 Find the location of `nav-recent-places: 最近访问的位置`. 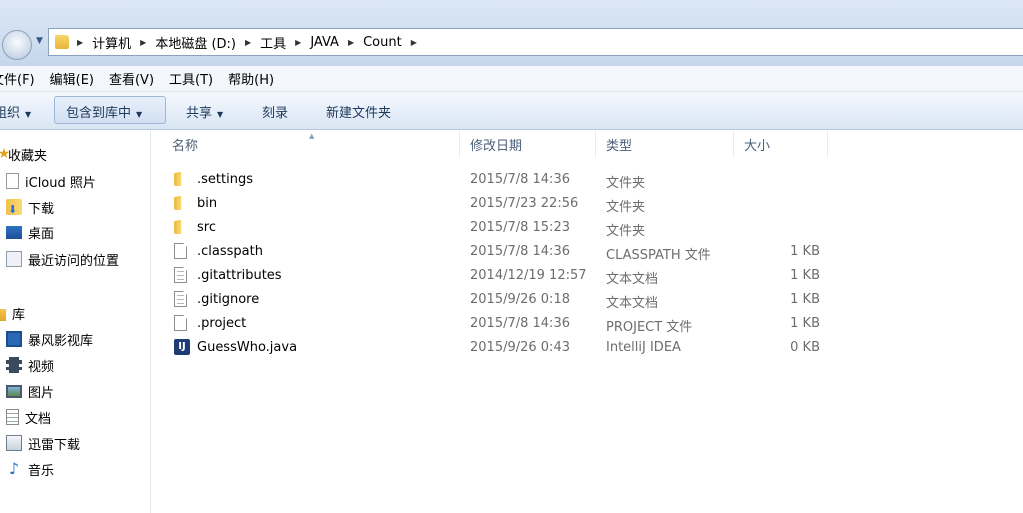

nav-recent-places: 最近访问的位置 is located at coordinates (62, 259).